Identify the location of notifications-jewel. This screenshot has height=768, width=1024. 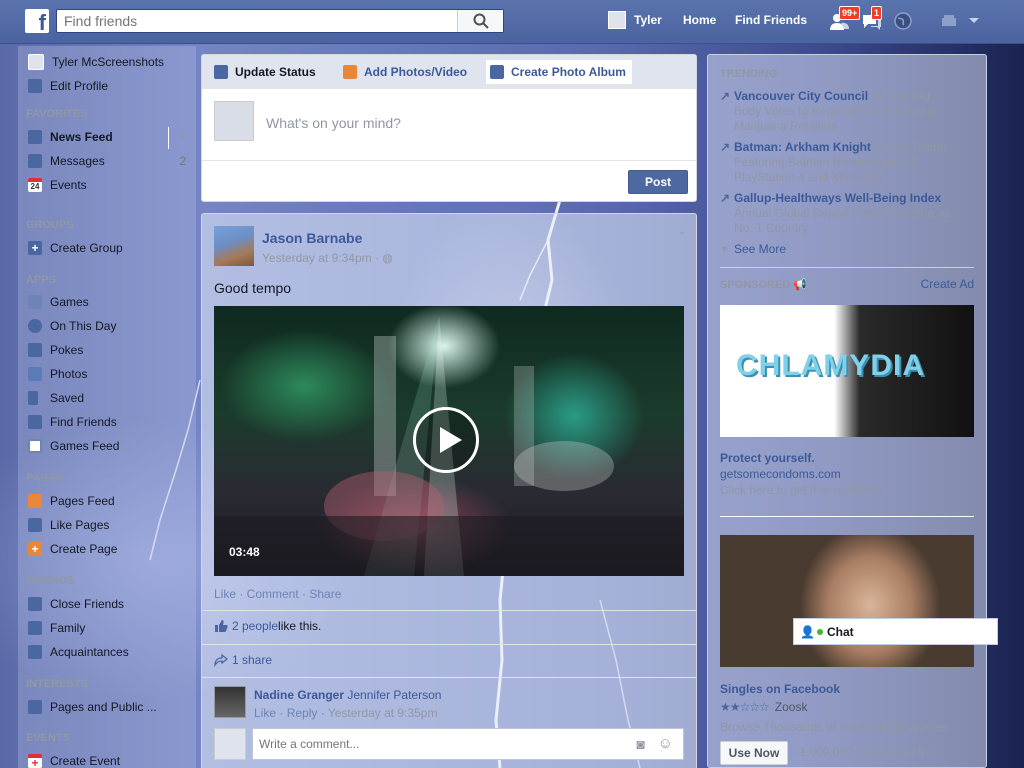
(904, 22).